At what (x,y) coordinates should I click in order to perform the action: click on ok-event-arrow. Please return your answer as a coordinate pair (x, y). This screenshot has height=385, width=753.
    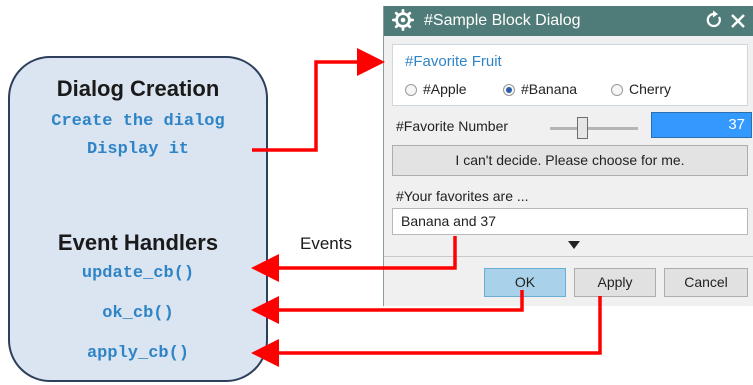
    Looking at the image, I should click on (387, 307).